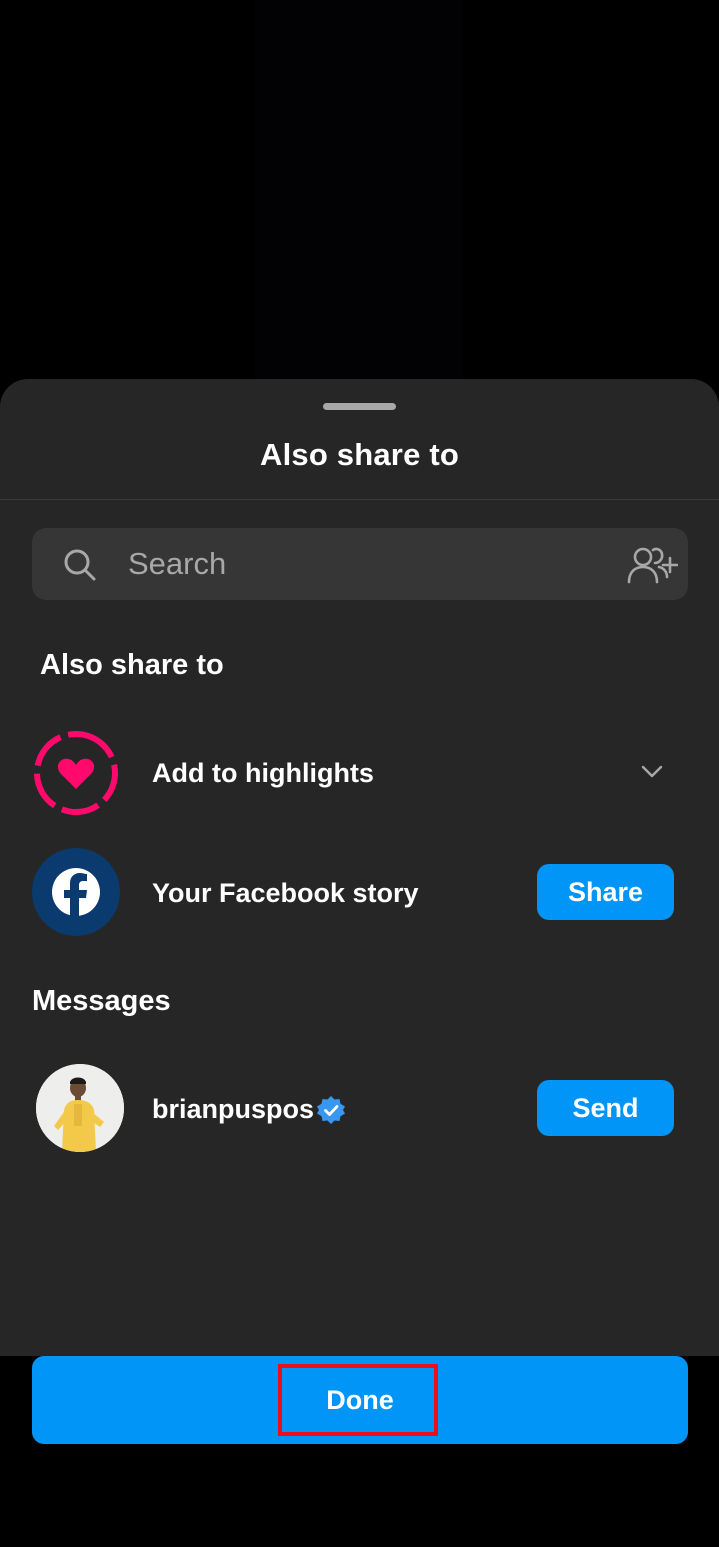 This screenshot has height=1547, width=719. I want to click on chevron-down-icon, so click(652, 772).